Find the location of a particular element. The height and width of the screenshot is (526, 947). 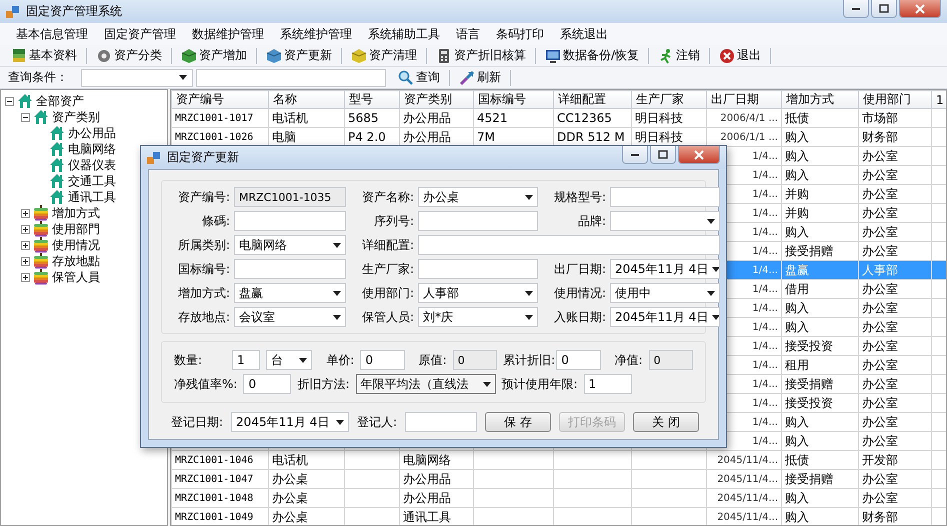

dropdown-field: 会议室 is located at coordinates (290, 317).